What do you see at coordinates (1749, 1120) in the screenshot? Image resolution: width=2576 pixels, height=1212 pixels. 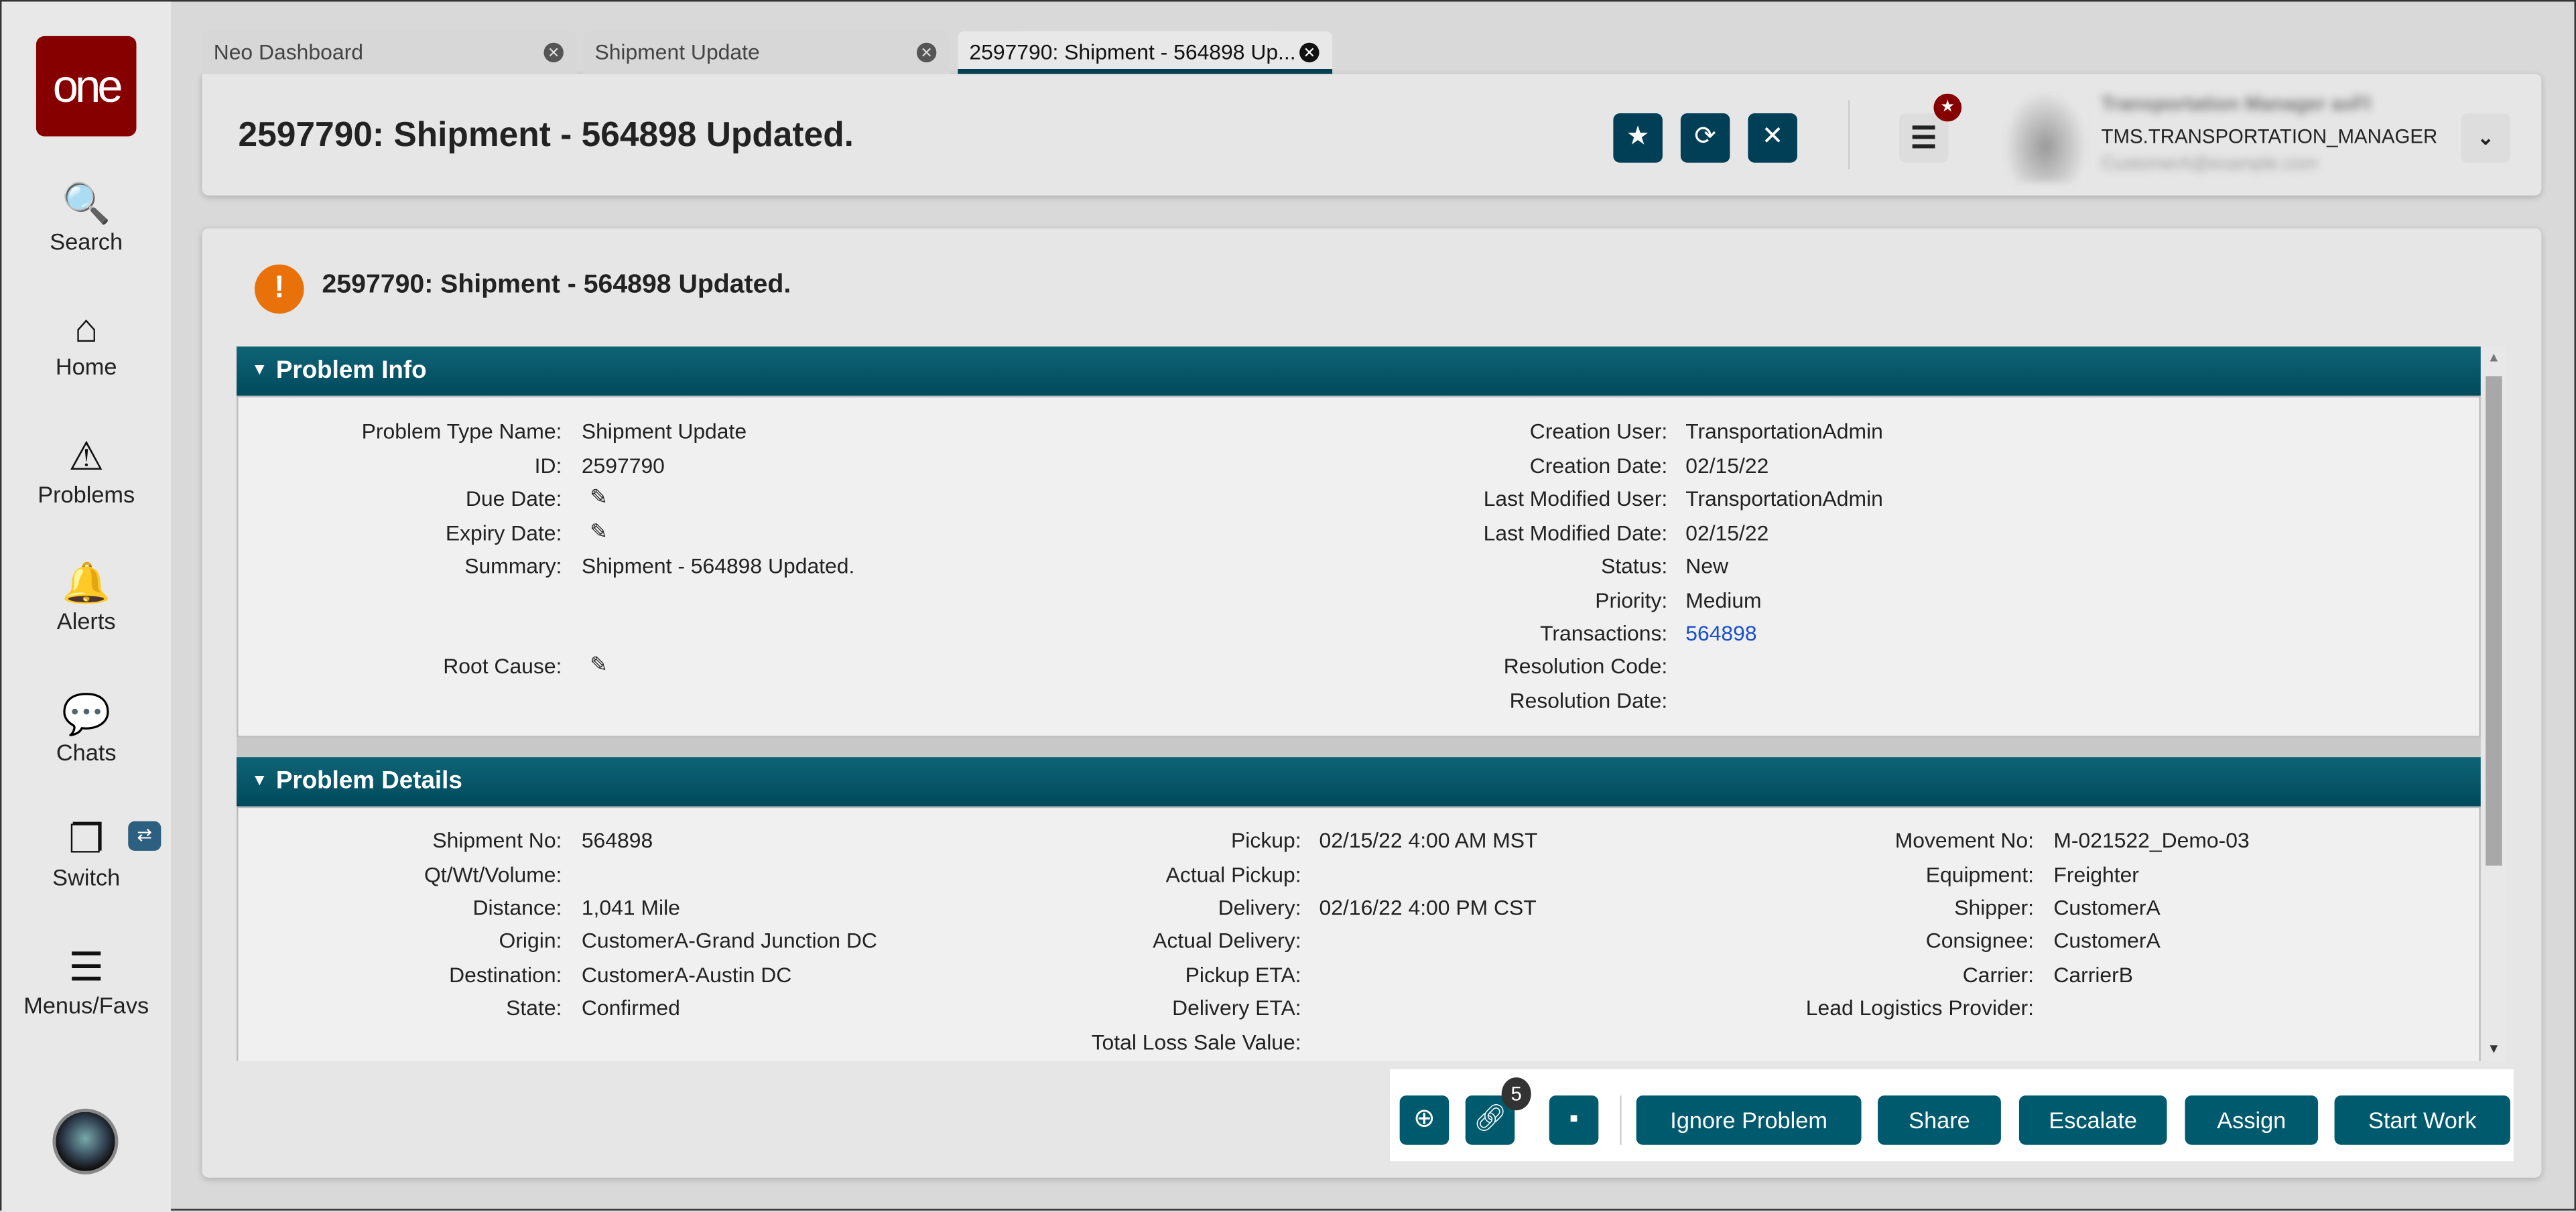 I see `ignore-problem-button: Ignore Problem` at bounding box center [1749, 1120].